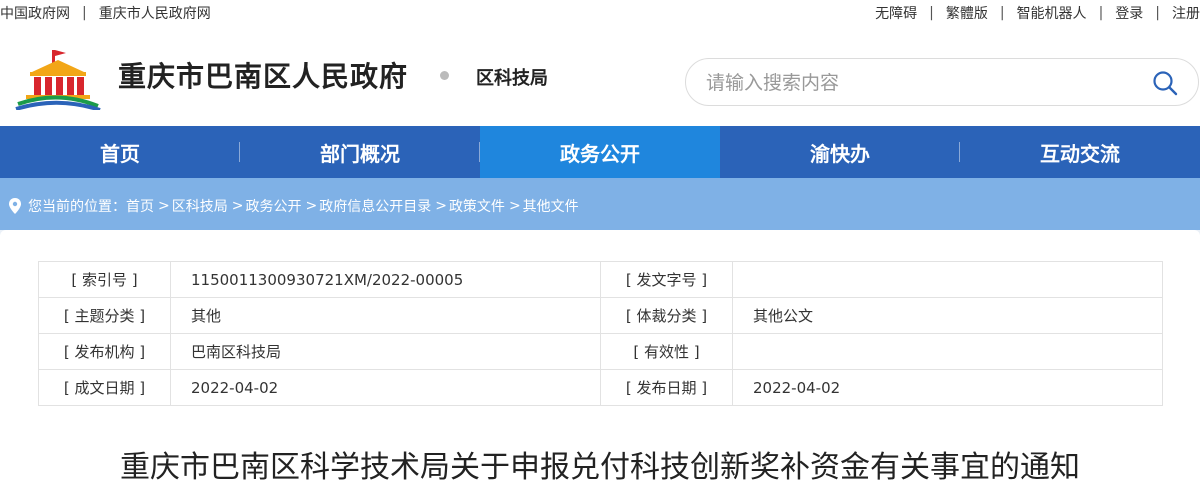 The image size is (1200, 488). Describe the element at coordinates (385, 351) in the screenshot. I see `meta-value: 巴南区科技局` at that location.